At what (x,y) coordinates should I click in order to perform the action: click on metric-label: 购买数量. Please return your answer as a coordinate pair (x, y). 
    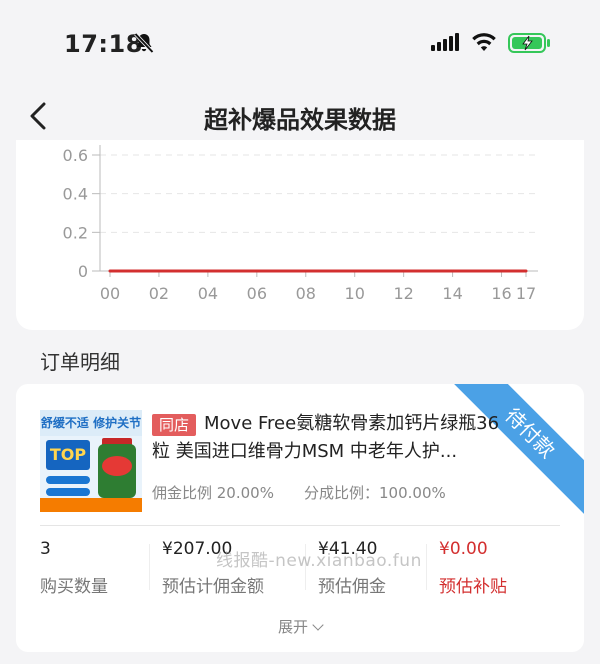
    Looking at the image, I should click on (74, 587).